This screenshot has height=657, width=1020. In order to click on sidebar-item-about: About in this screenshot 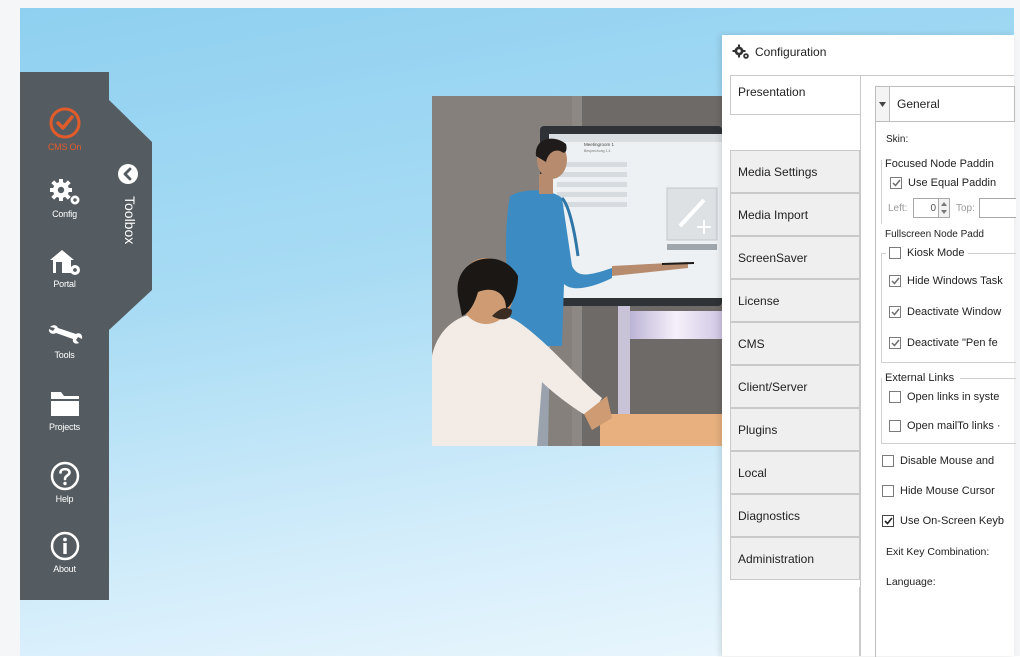, I will do `click(64, 561)`.